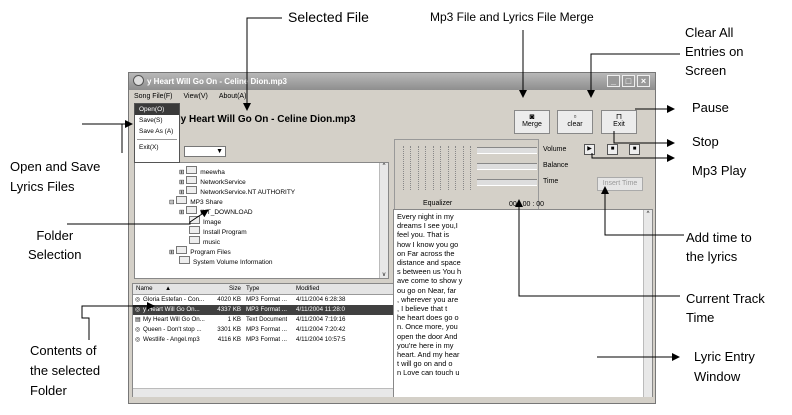  What do you see at coordinates (438, 203) in the screenshot?
I see `equalizer-label: Equalizer` at bounding box center [438, 203].